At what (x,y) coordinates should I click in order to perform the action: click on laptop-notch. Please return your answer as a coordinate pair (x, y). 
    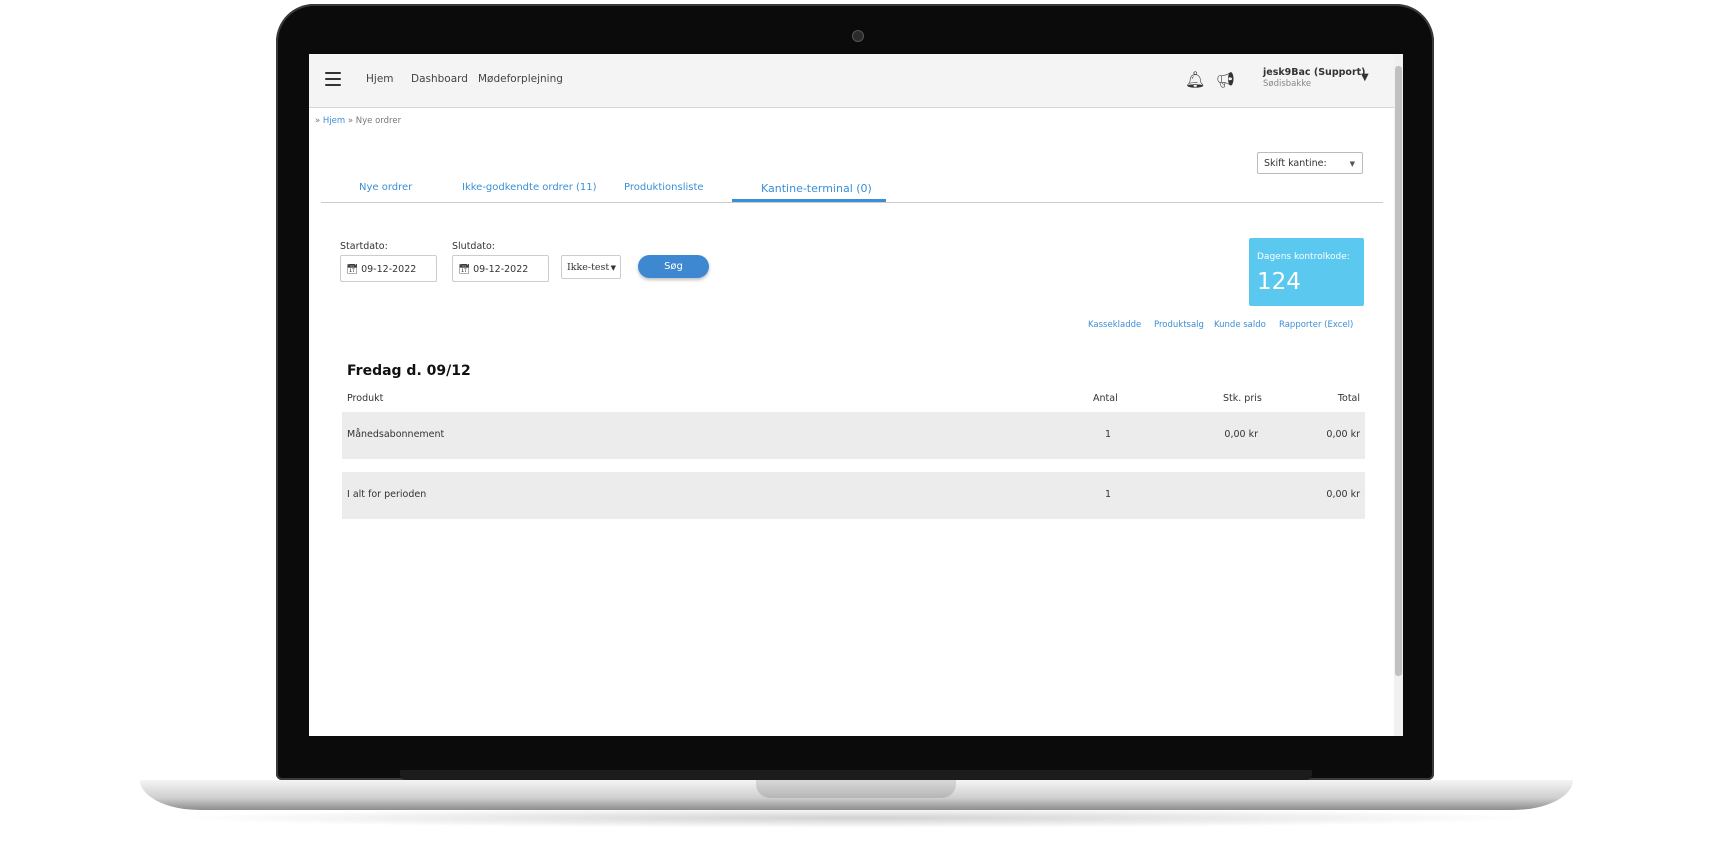
    Looking at the image, I should click on (856, 789).